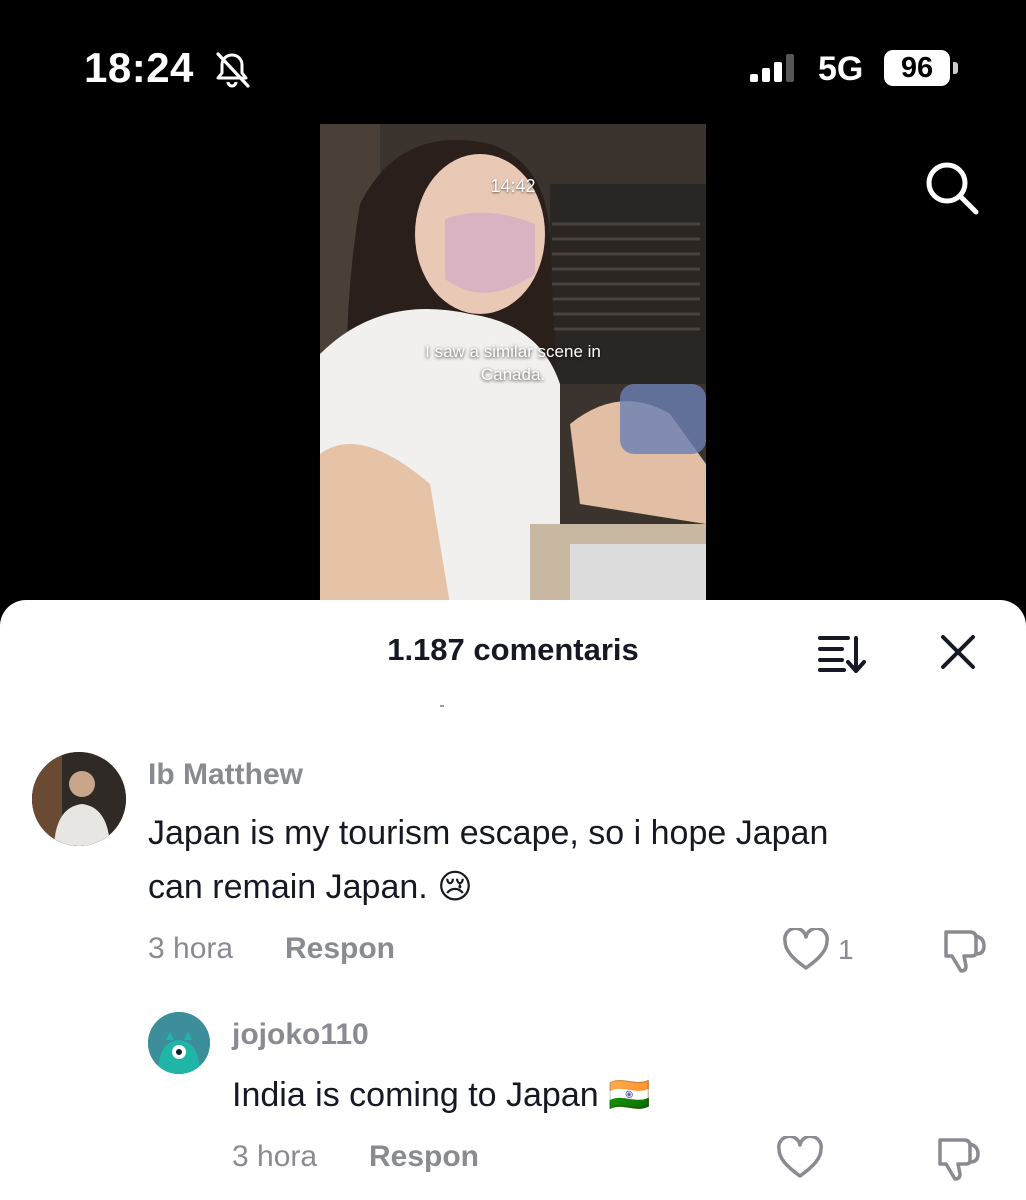  I want to click on comment-text: India is coming to Japan 🇮🇳, so click(622, 1095).